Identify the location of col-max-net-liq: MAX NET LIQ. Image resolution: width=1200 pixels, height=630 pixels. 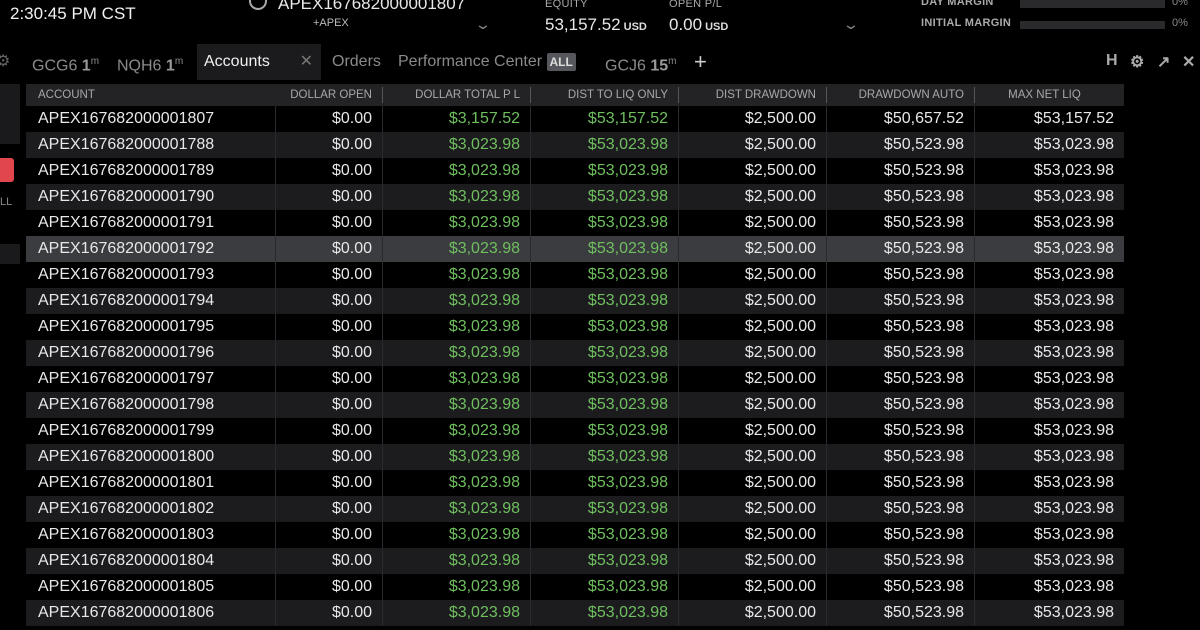
(1049, 95).